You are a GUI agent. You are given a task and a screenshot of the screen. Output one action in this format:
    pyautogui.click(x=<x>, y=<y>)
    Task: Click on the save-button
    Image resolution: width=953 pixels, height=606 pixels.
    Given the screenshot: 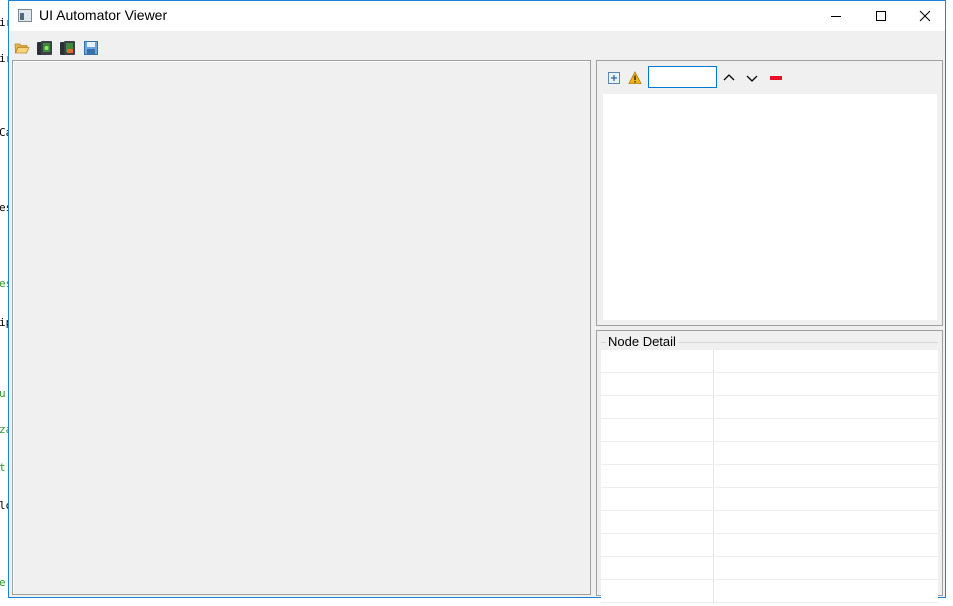 What is the action you would take?
    pyautogui.click(x=91, y=48)
    